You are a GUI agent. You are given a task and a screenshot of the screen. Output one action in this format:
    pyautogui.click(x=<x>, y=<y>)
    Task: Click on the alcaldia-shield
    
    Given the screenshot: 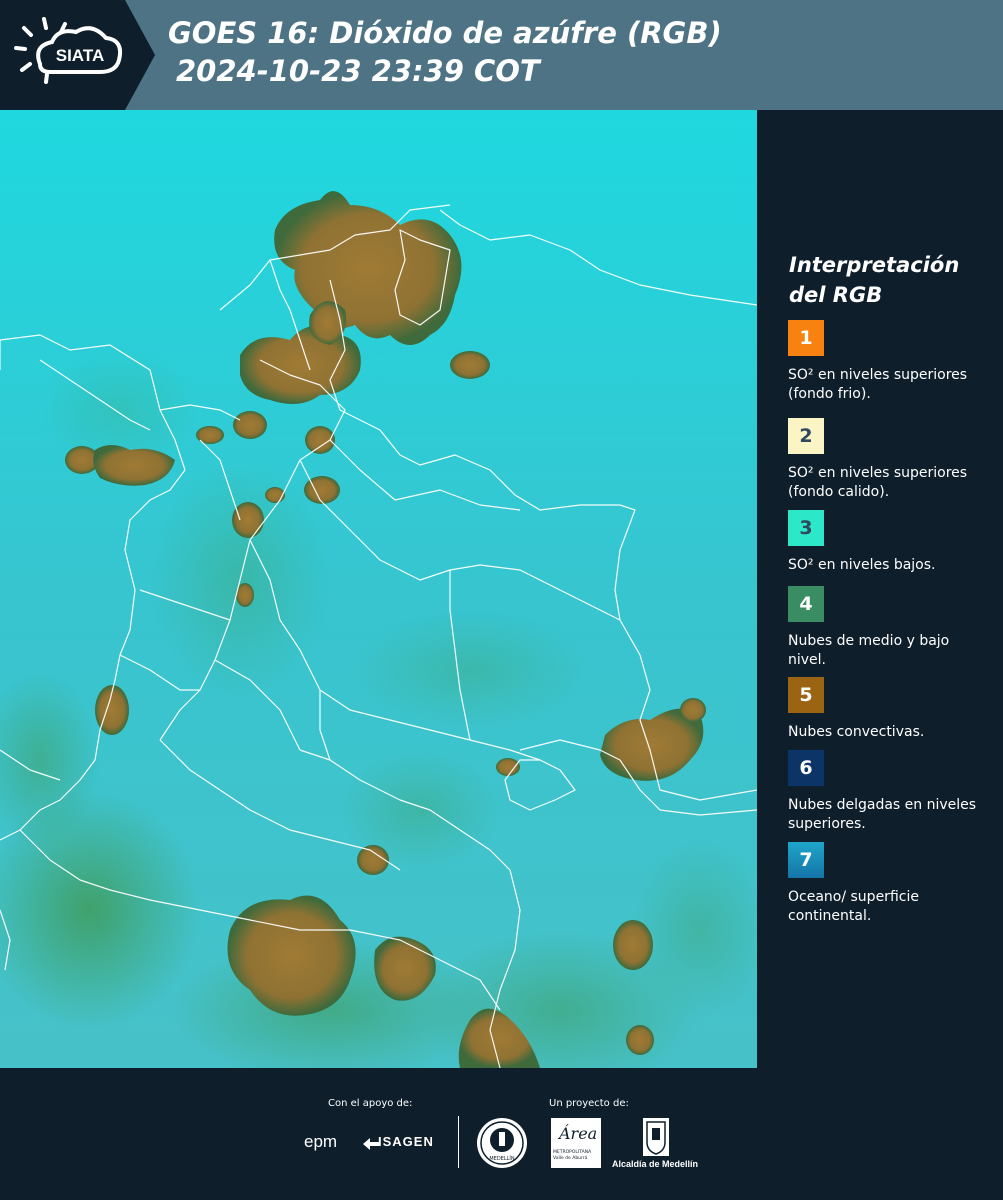 What is the action you would take?
    pyautogui.click(x=656, y=1137)
    